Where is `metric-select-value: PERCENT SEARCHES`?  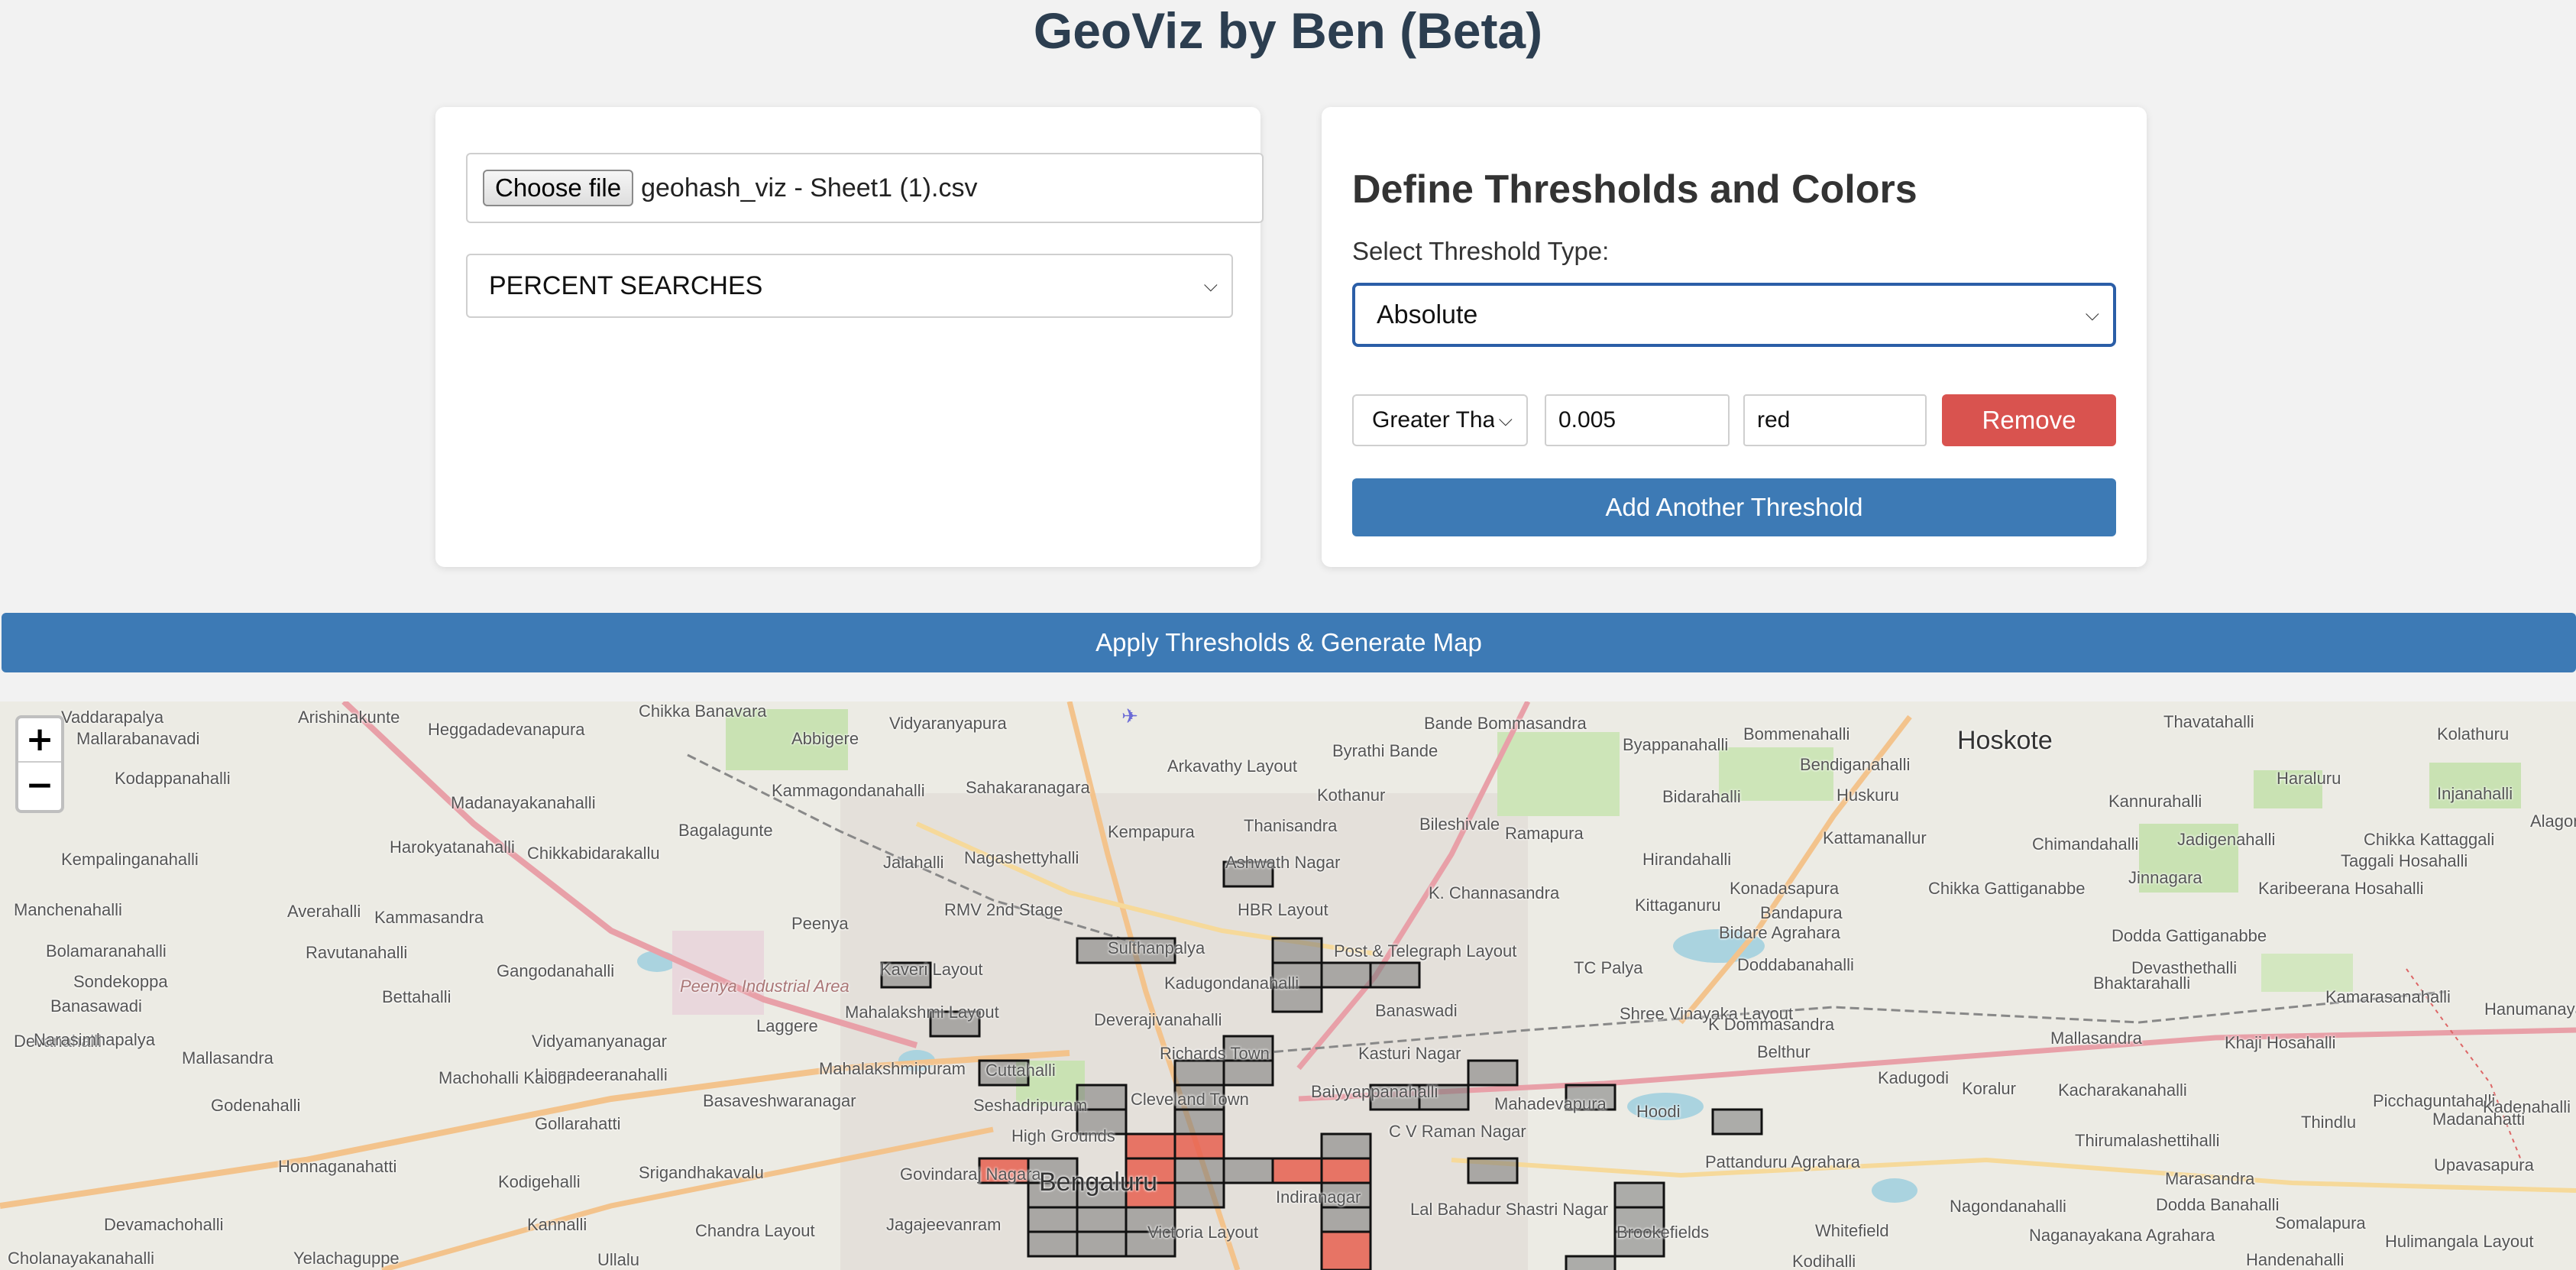
metric-select-value: PERCENT SEARCHES is located at coordinates (626, 285).